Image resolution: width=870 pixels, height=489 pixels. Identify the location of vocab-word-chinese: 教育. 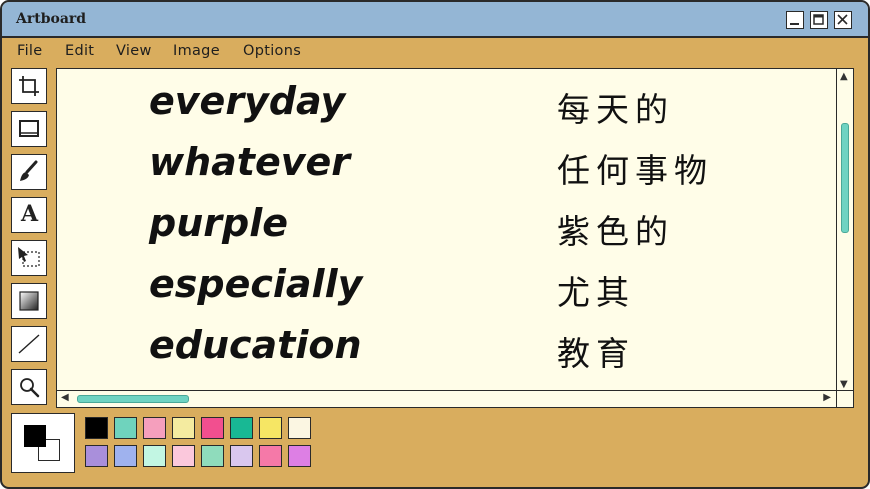
(596, 353).